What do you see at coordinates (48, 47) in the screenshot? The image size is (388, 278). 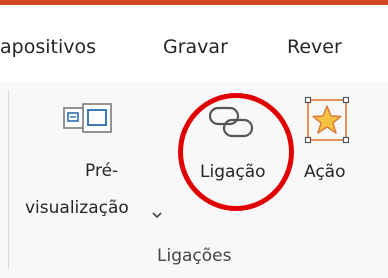 I see `tab-slide-show: apositivos` at bounding box center [48, 47].